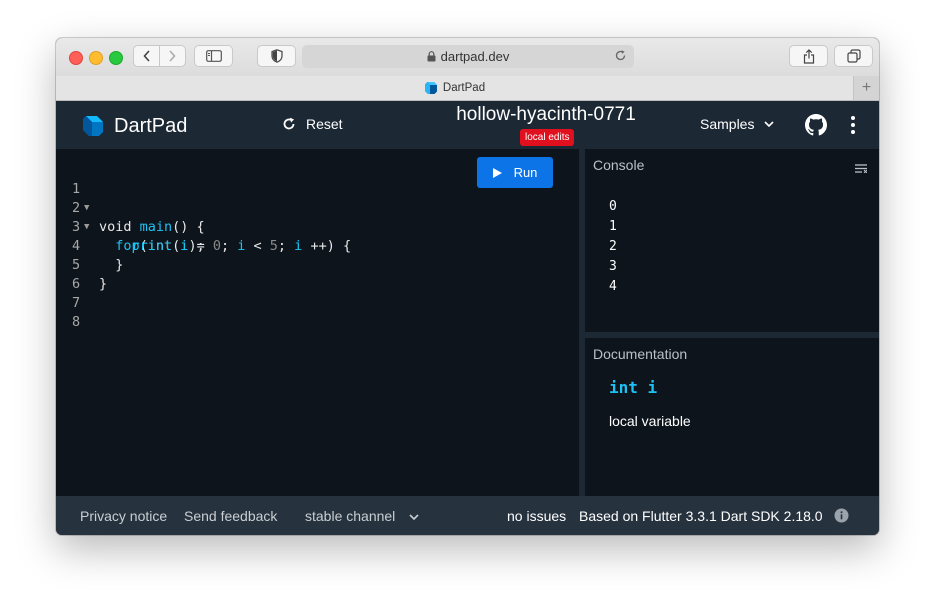 This screenshot has height=610, width=935. I want to click on clear-console-icon, so click(861, 169).